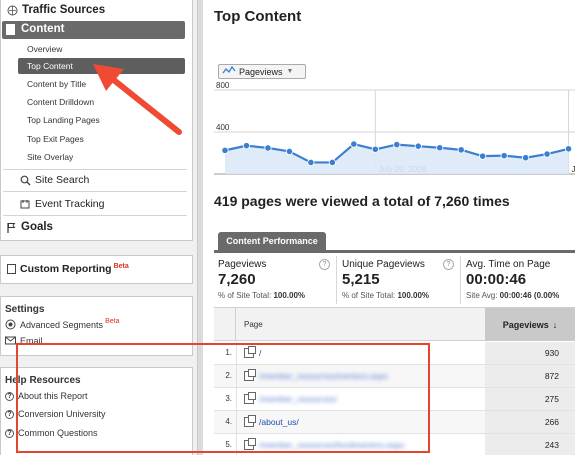 The height and width of the screenshot is (455, 575). Describe the element at coordinates (223, 127) in the screenshot. I see `y-tick-label: 400` at that location.